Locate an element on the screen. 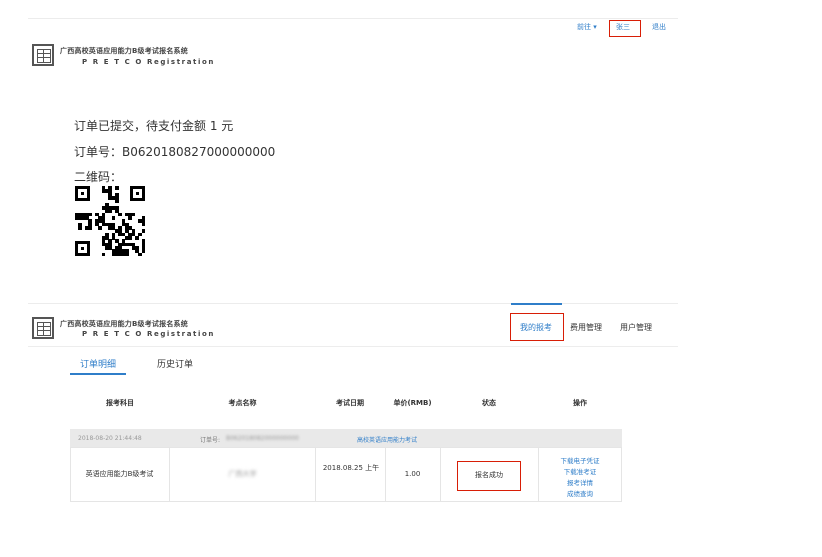 Image resolution: width=822 pixels, height=557 pixels. order-number-label: 订单号: is located at coordinates (210, 440).